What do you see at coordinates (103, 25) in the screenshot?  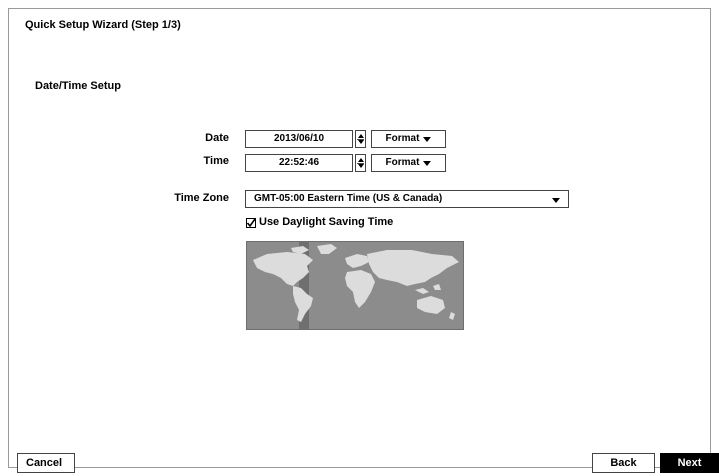 I see `window-title: Quick Setup Wizard (Step 1/3)` at bounding box center [103, 25].